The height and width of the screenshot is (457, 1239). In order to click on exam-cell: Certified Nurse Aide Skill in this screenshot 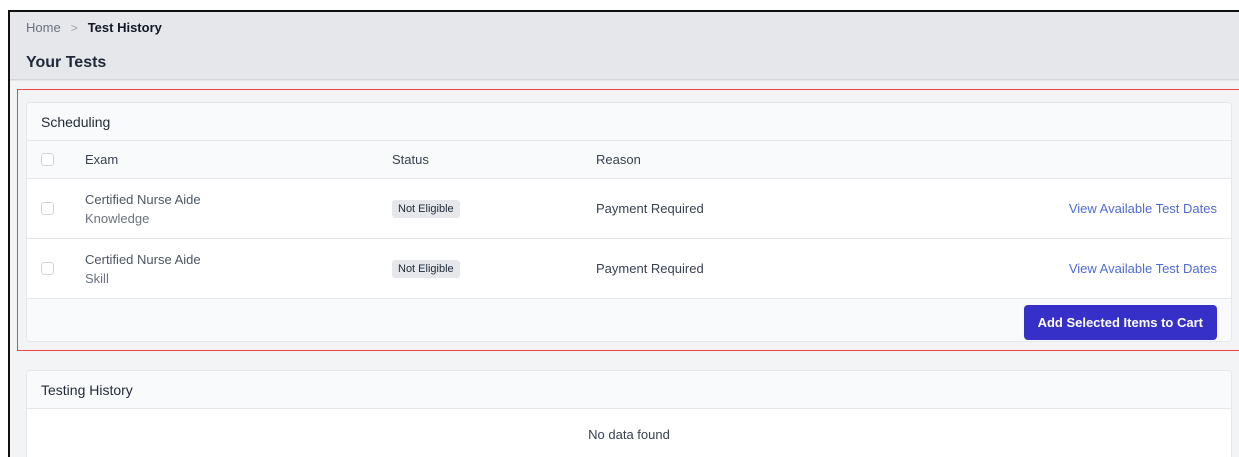, I will do `click(143, 269)`.